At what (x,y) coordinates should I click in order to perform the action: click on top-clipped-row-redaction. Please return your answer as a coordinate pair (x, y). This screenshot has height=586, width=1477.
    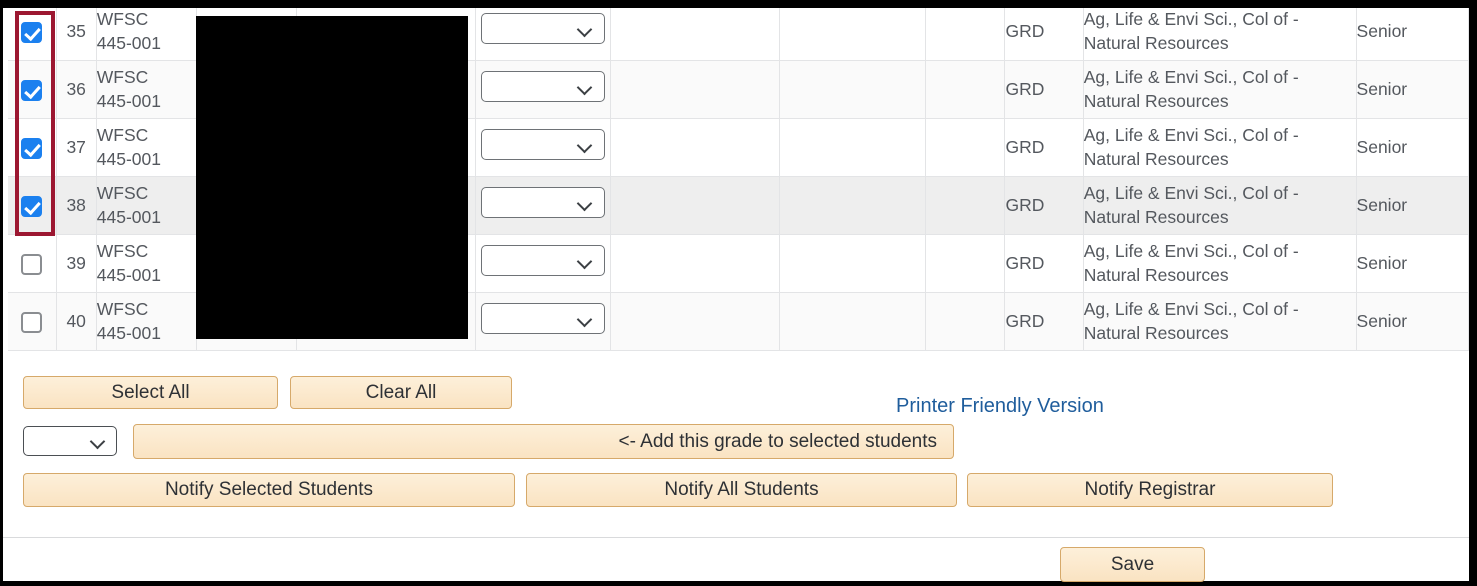
    Looking at the image, I should click on (736, 6).